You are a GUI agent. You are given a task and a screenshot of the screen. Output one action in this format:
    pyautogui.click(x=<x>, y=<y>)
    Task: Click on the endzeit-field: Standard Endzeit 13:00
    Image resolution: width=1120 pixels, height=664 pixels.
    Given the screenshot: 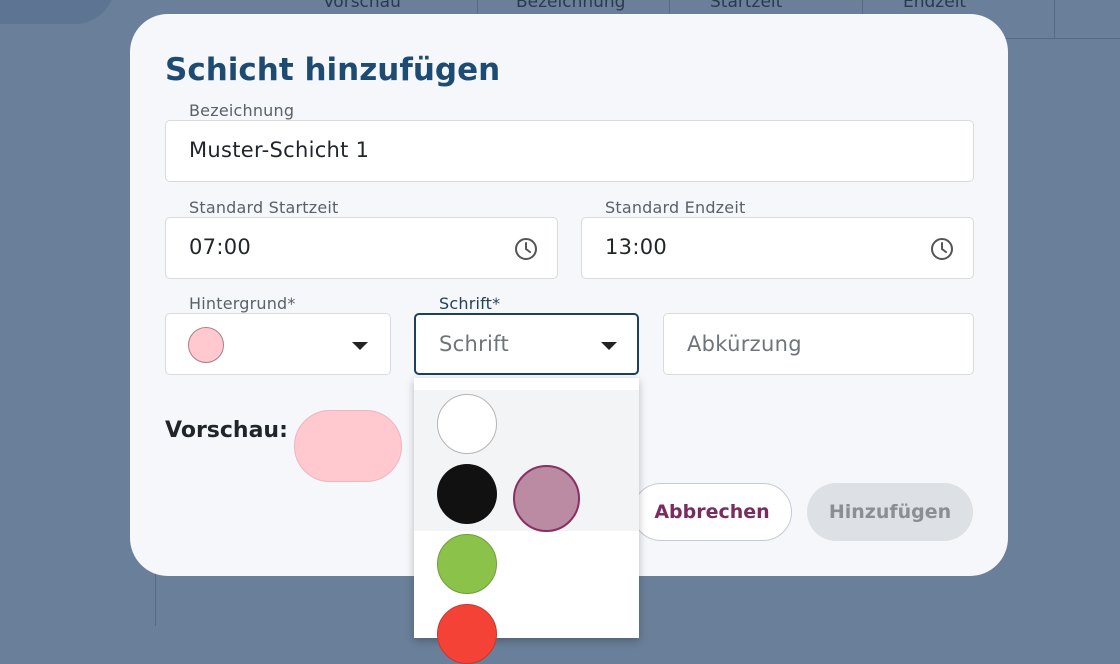 What is the action you would take?
    pyautogui.click(x=777, y=238)
    